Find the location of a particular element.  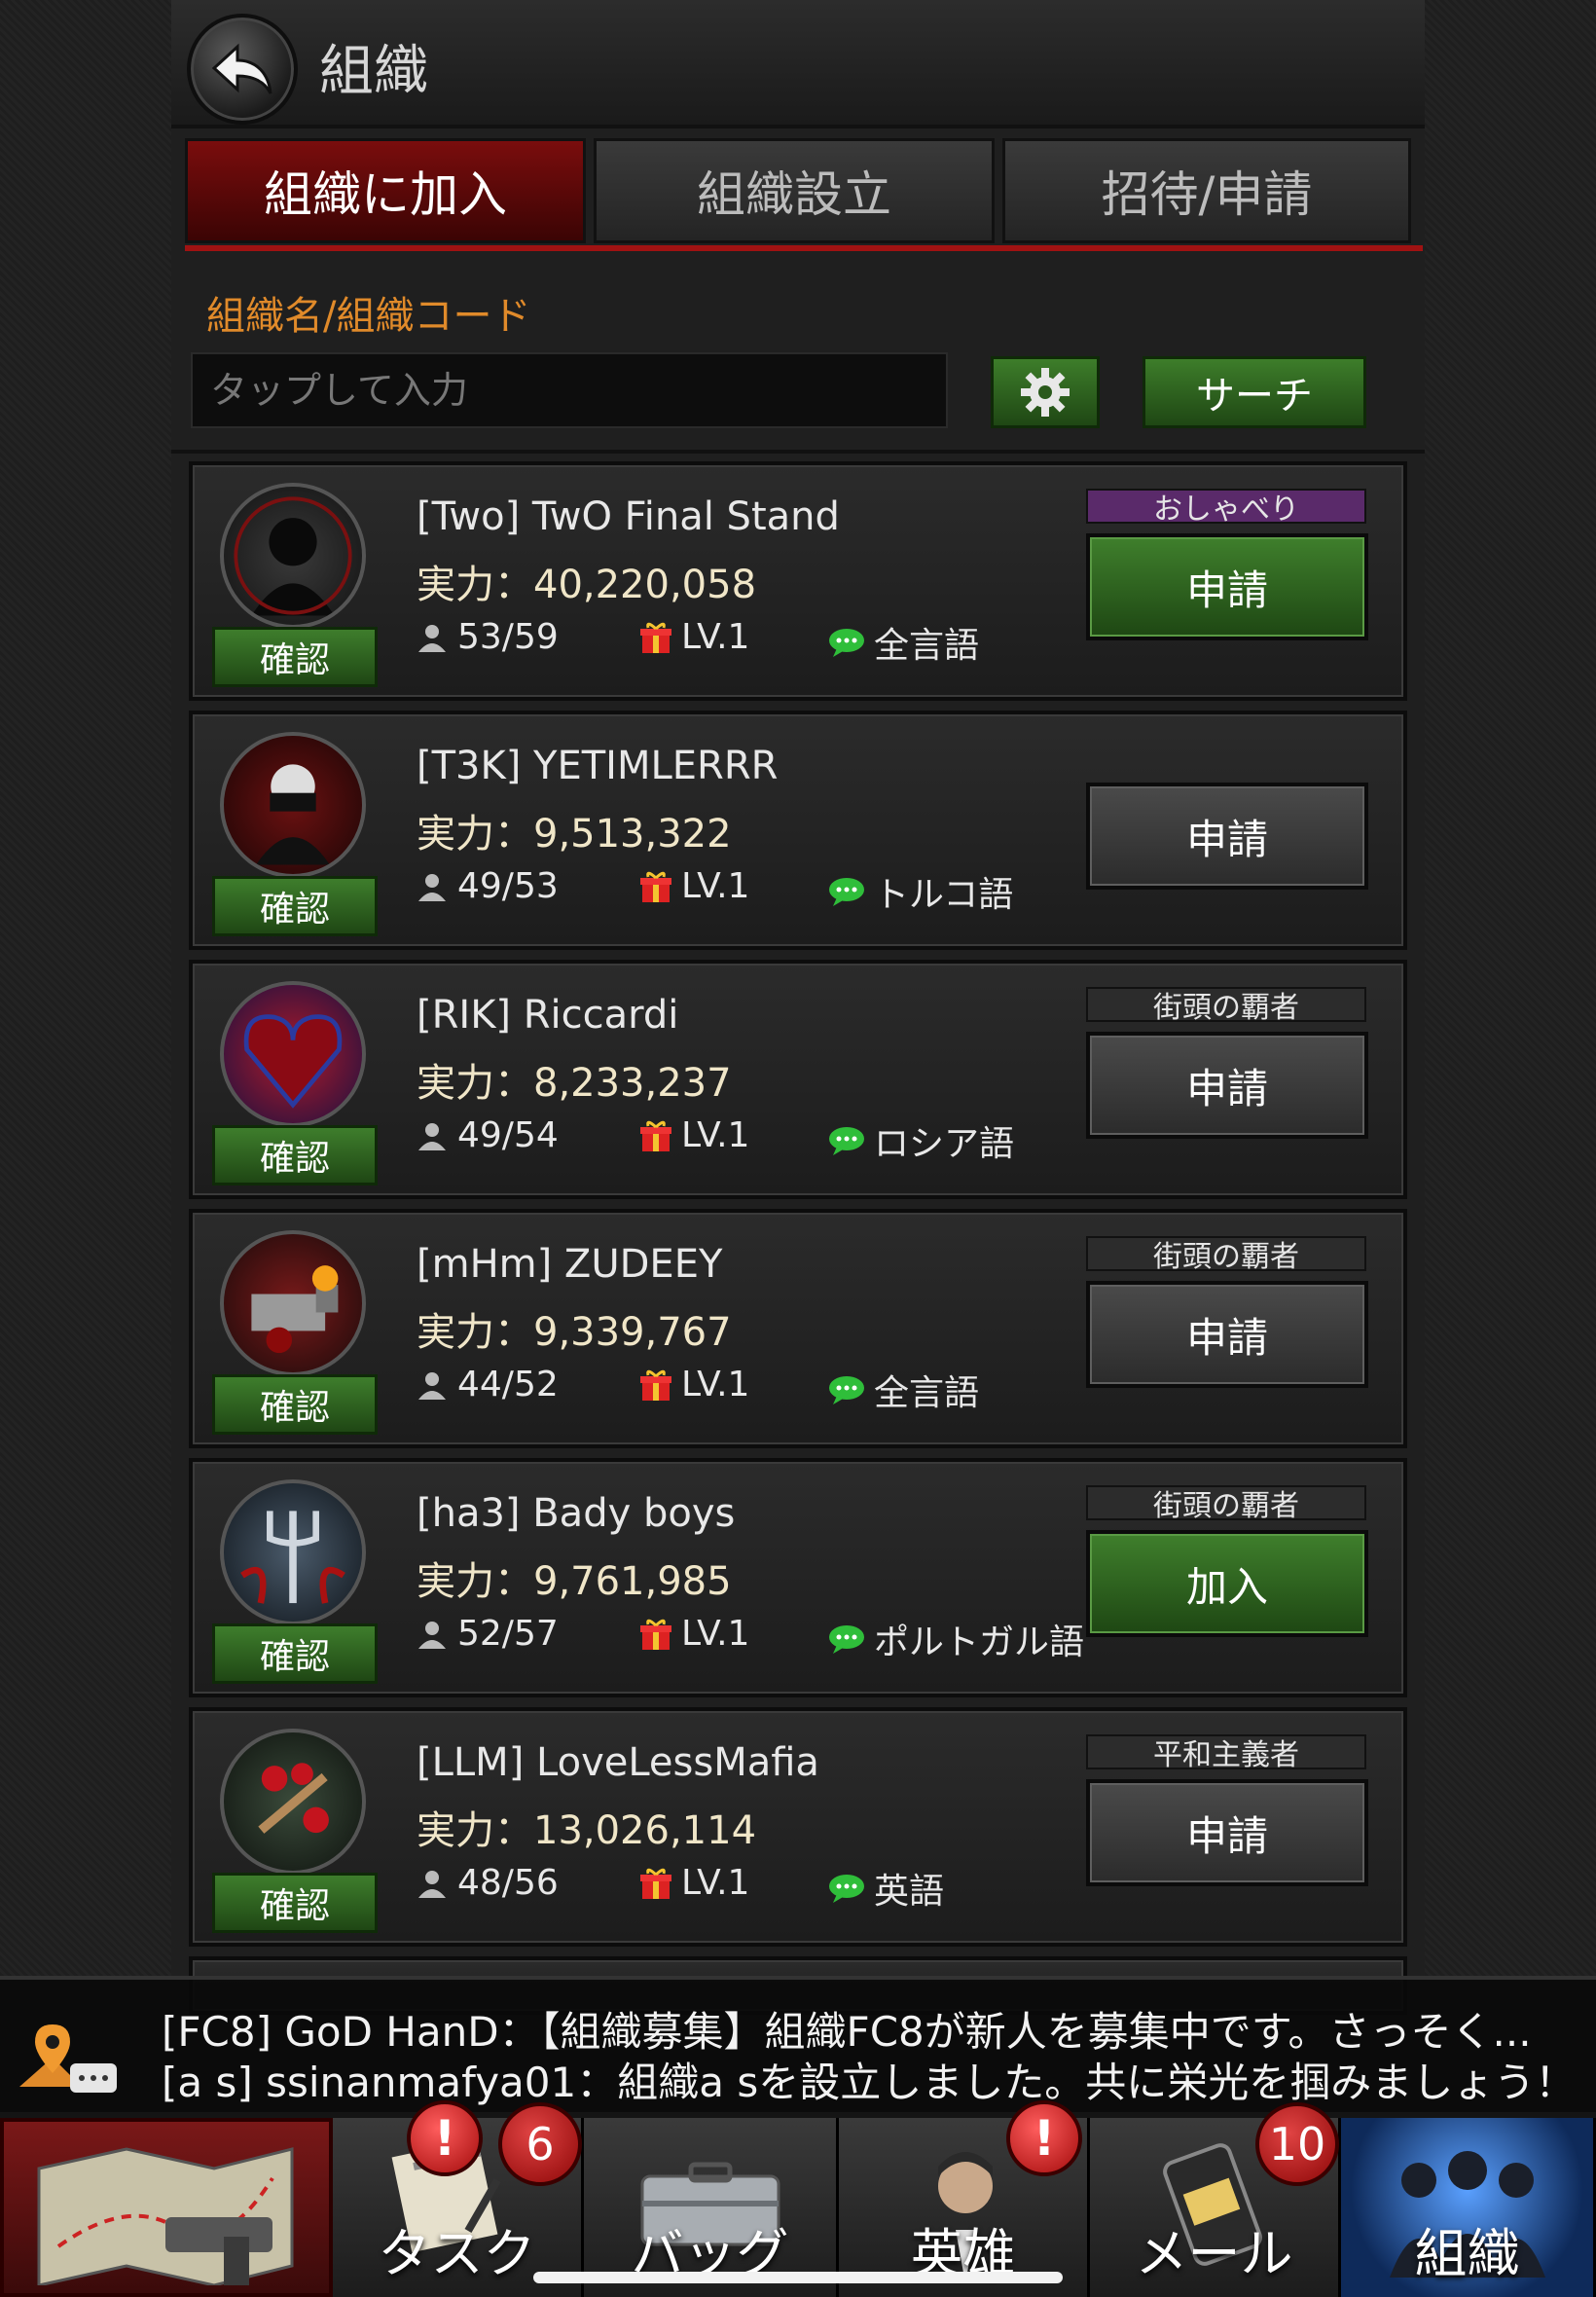

member-count-value: 53/59 is located at coordinates (508, 637).